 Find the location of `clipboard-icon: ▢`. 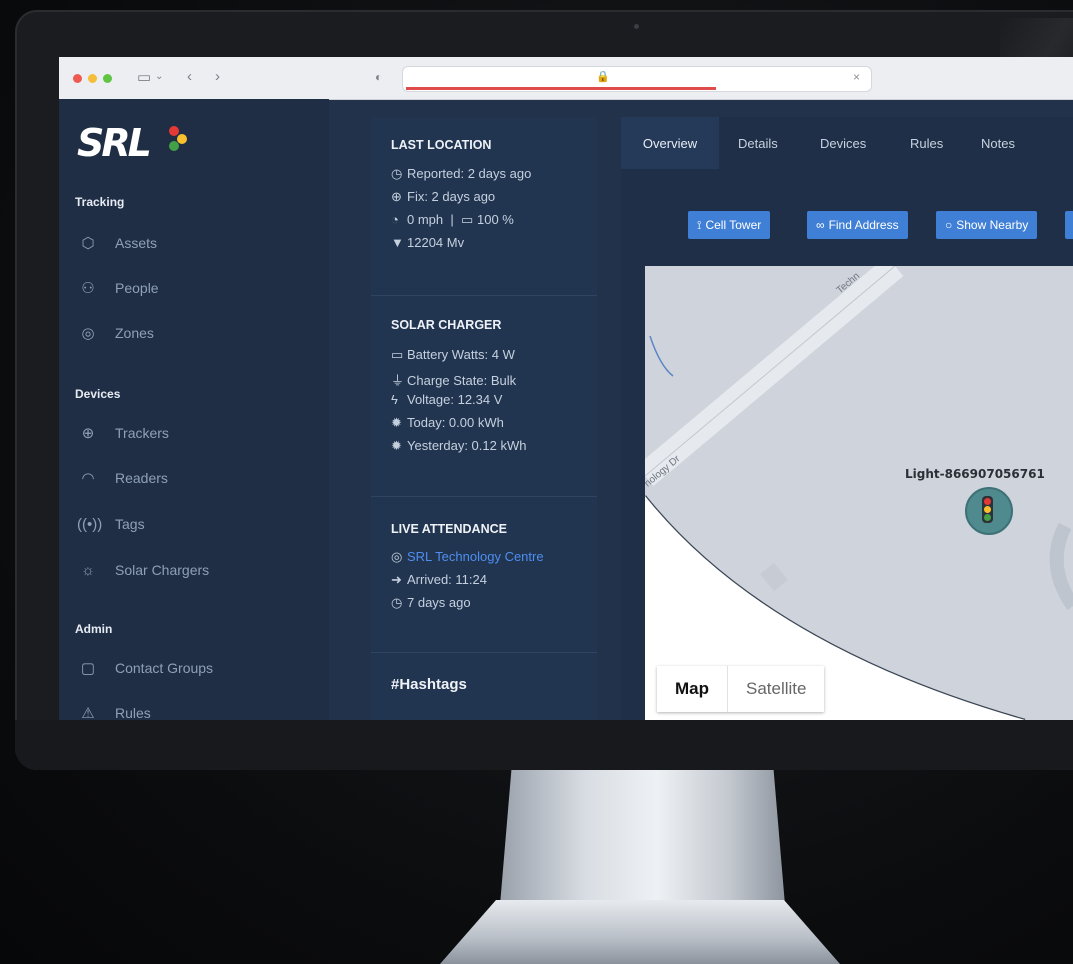

clipboard-icon: ▢ is located at coordinates (88, 668).